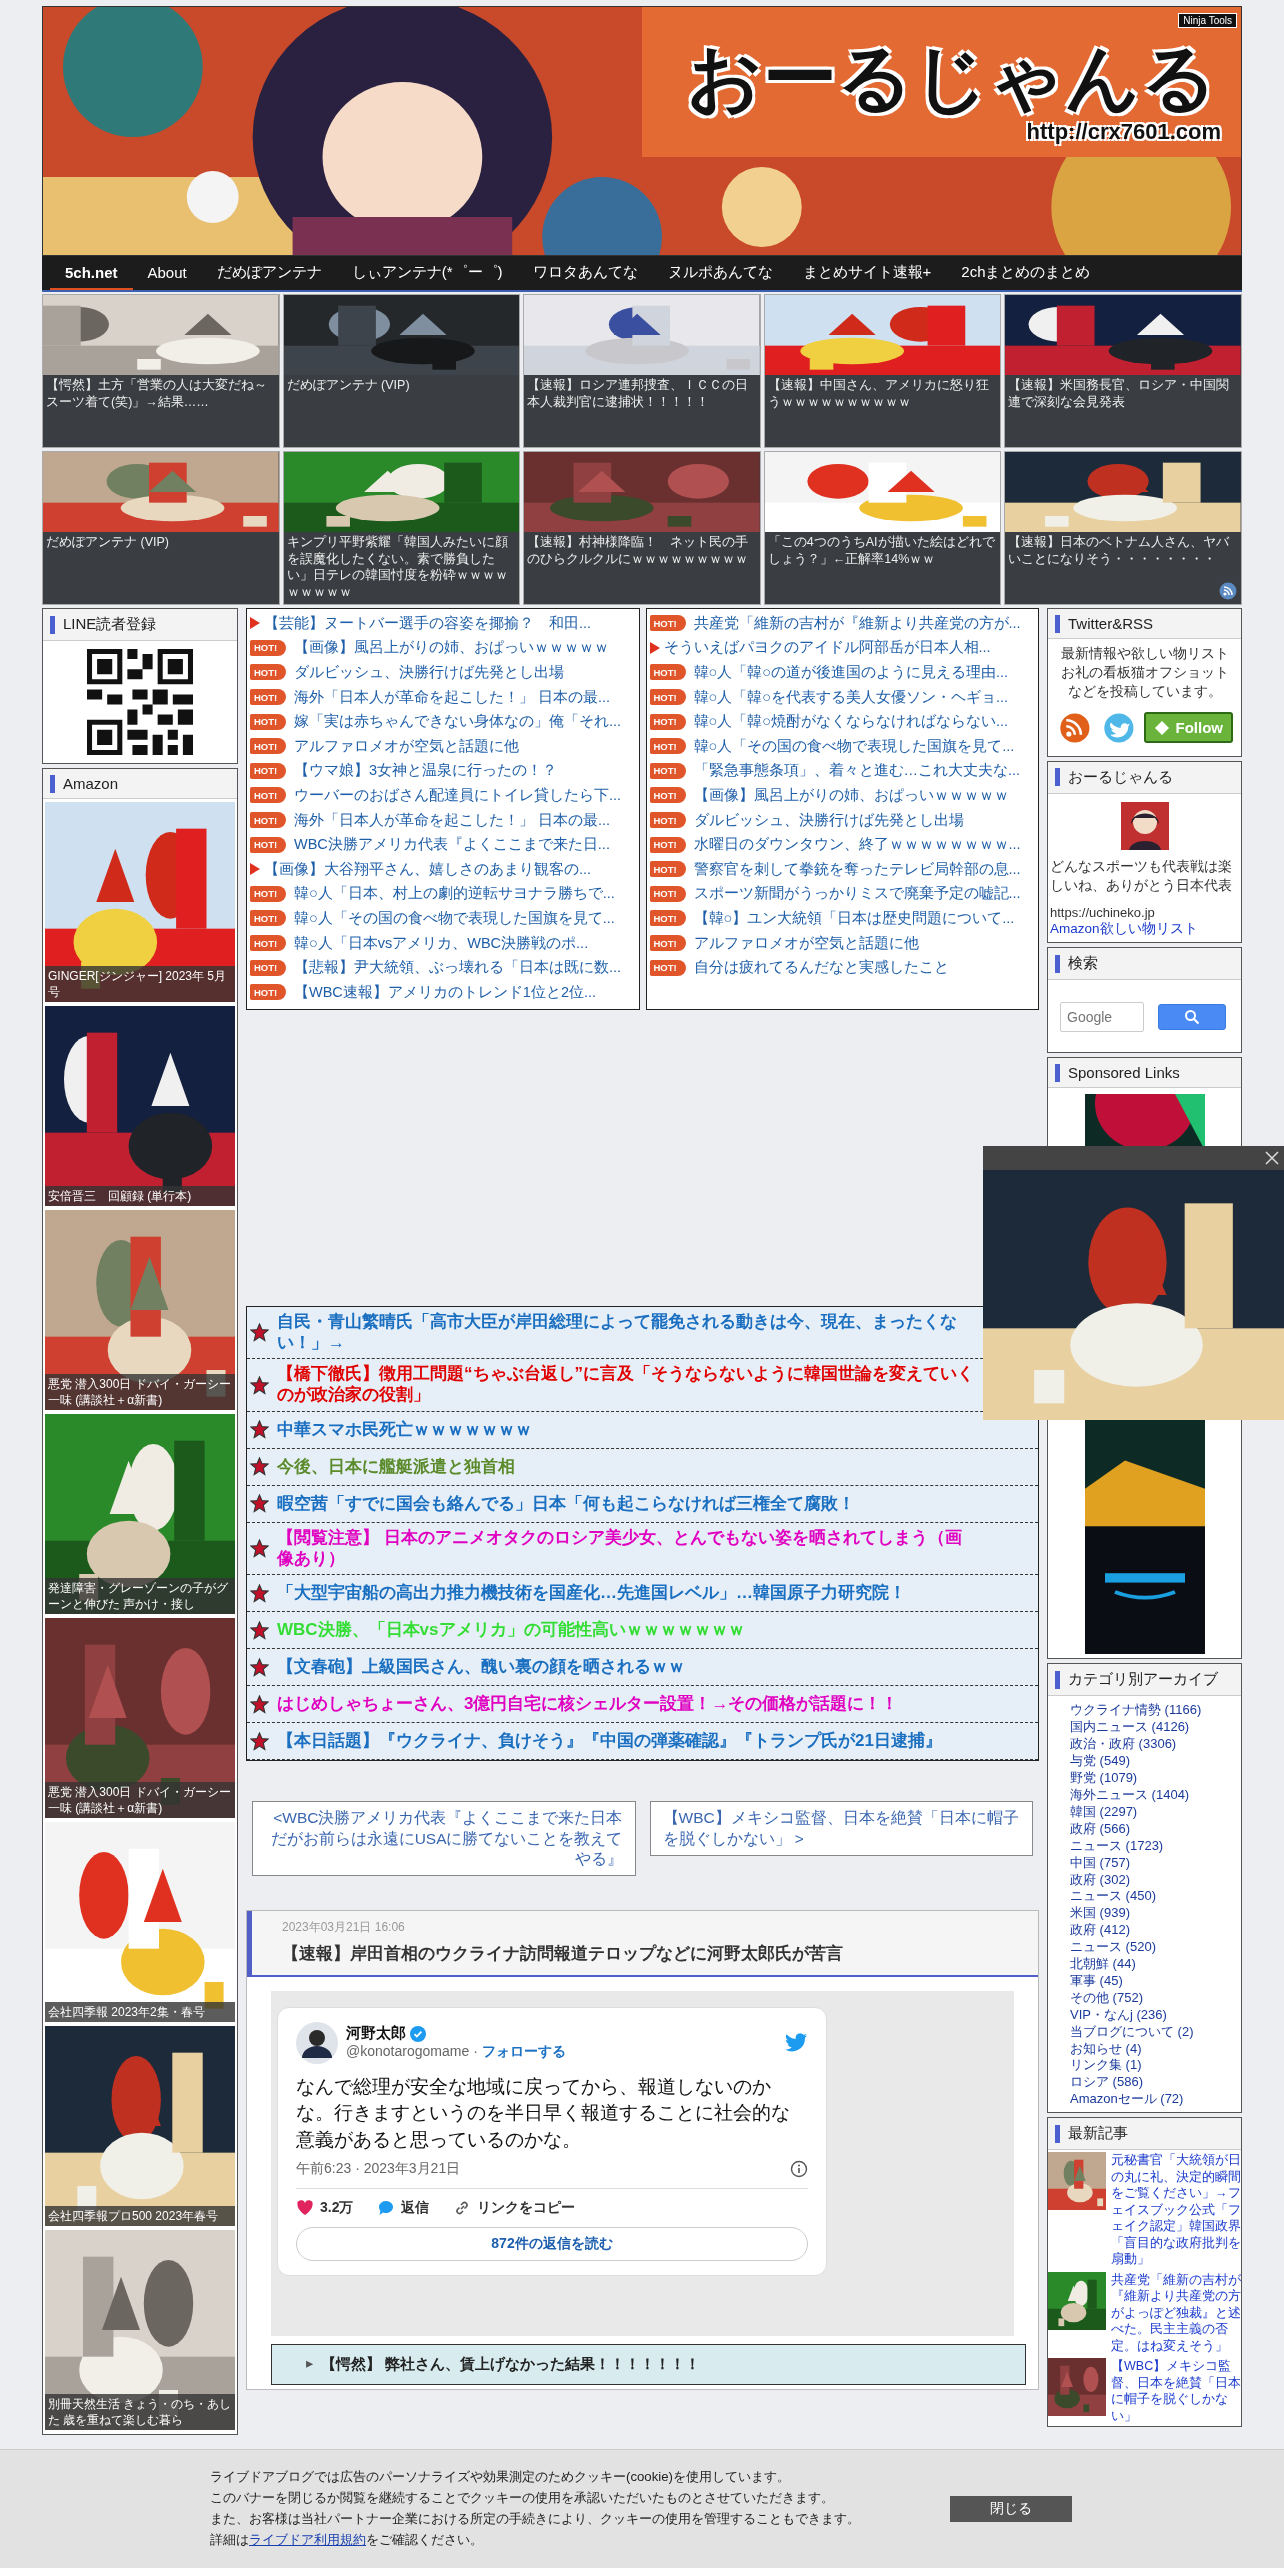 The height and width of the screenshot is (2568, 1284). What do you see at coordinates (1176, 2210) in the screenshot?
I see `latest-article-link: 元秘書官「大統領が日の丸に礼、決定的瞬間をご覧ください」→フェイスブック公式「フェイク認定」韓国政界「盲目的な政府批判を扇動」` at bounding box center [1176, 2210].